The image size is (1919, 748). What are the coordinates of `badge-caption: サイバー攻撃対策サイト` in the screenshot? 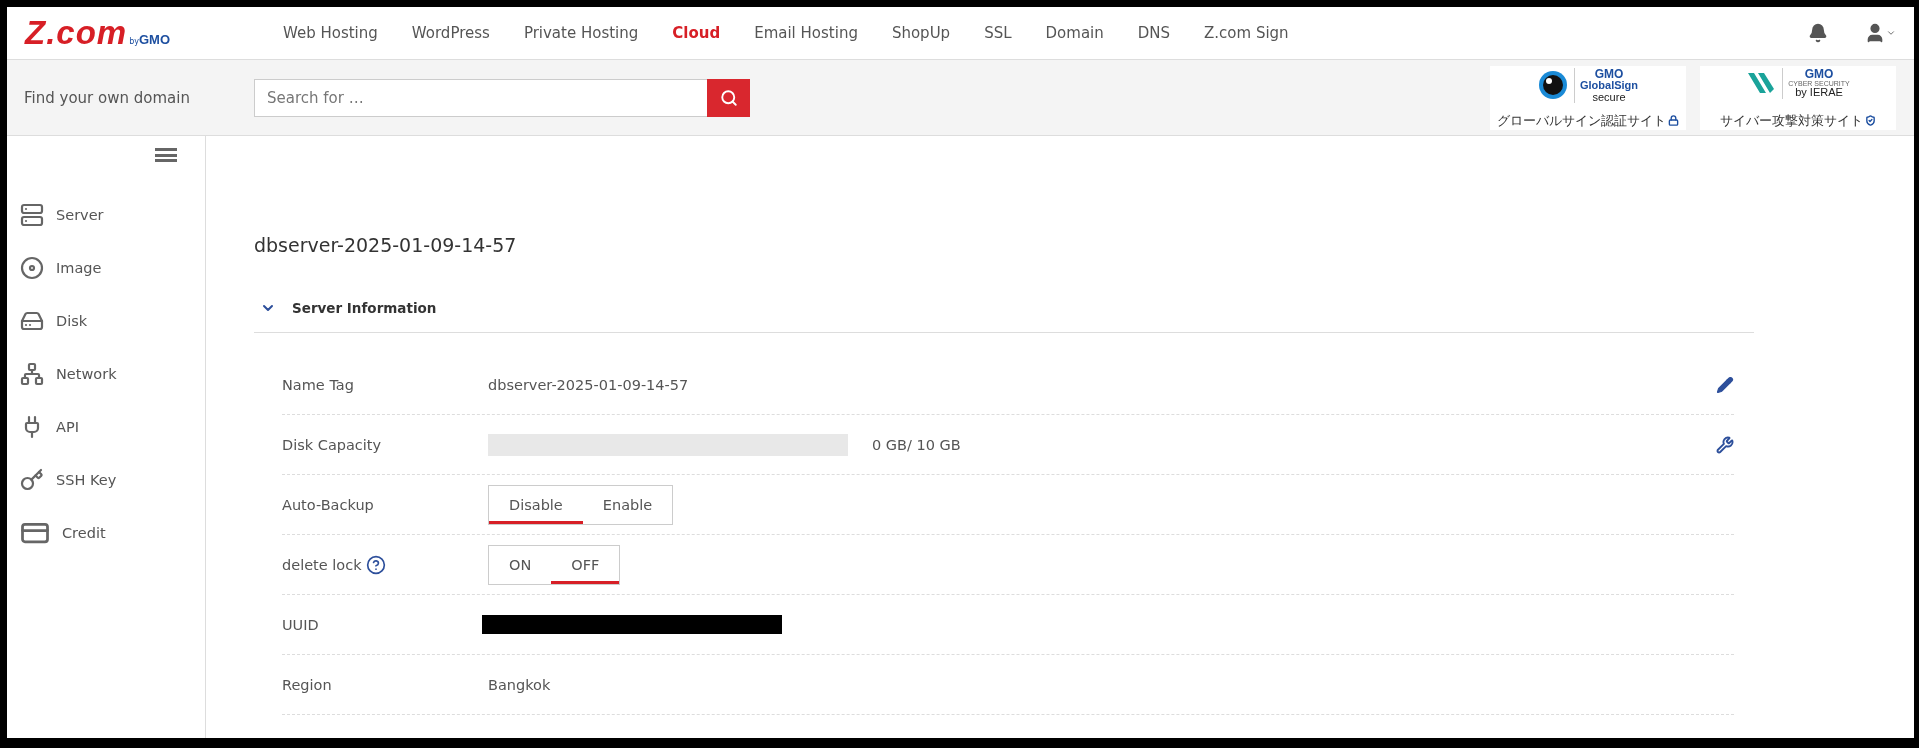 It's located at (1791, 120).